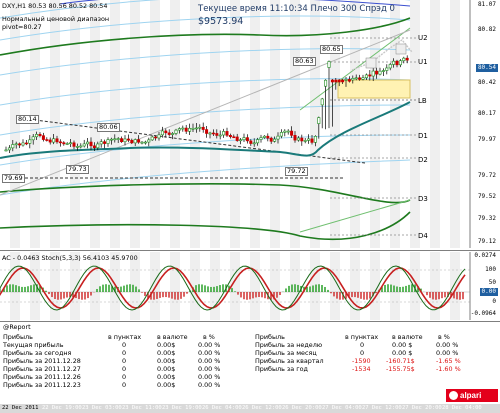 The height and width of the screenshot is (413, 500). I want to click on time-axis-label: 26 Dec 12:00, so click(262, 408).